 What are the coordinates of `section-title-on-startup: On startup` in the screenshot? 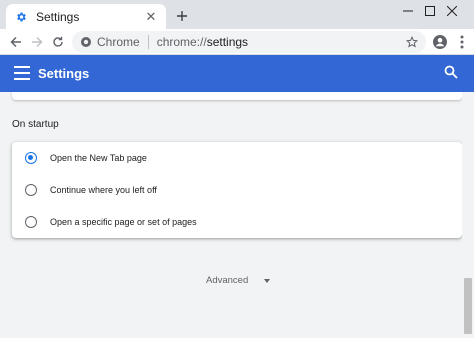 It's located at (35, 124).